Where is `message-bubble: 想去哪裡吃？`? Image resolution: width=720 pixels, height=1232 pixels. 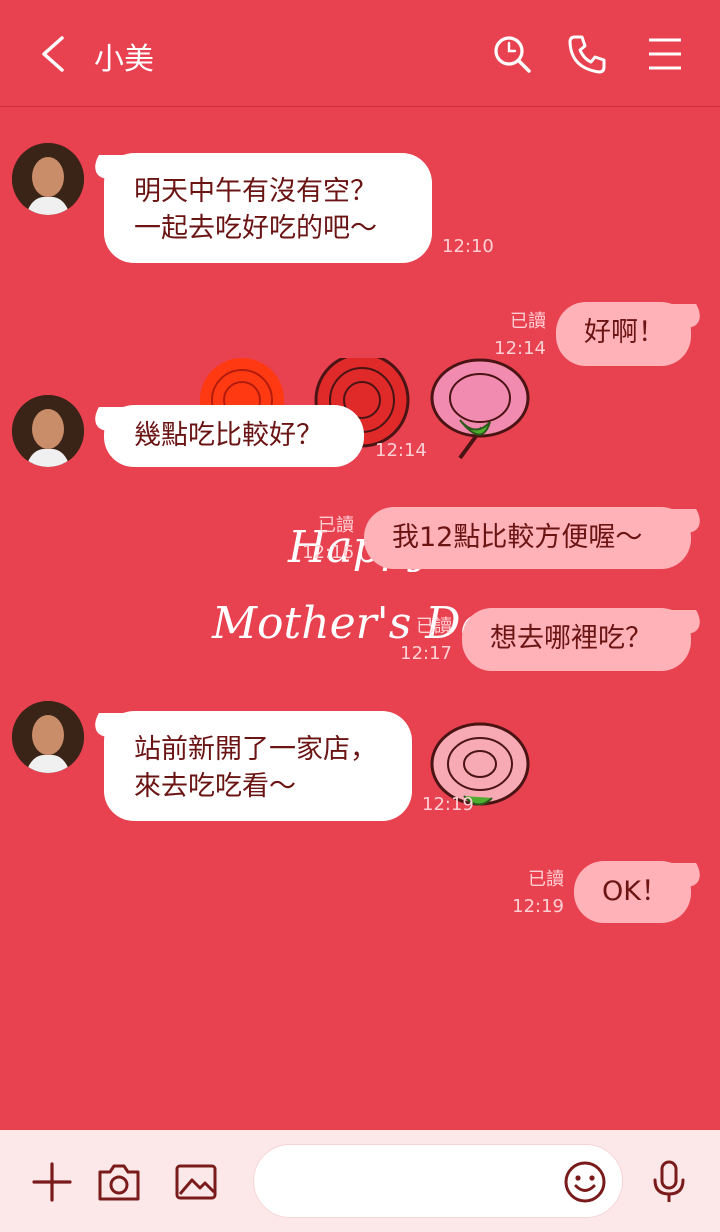
message-bubble: 想去哪裡吃？ is located at coordinates (576, 639).